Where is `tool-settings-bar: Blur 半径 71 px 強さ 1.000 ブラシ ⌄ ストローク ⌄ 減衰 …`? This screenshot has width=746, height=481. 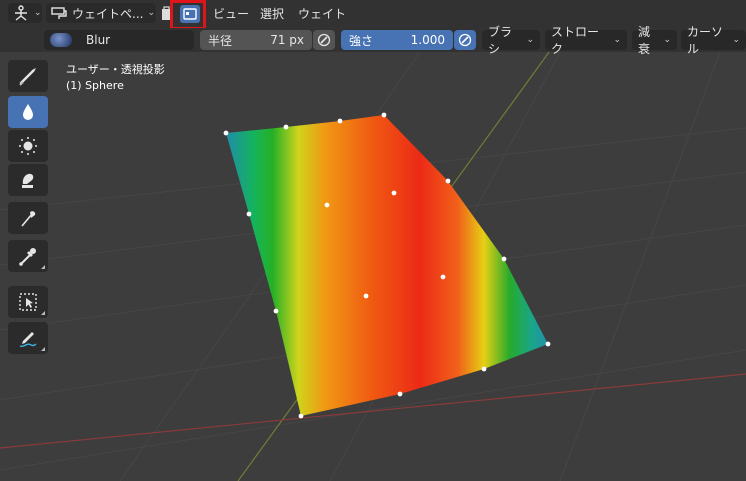
tool-settings-bar: Blur 半径 71 px 強さ 1.000 ブラシ ⌄ ストローク ⌄ 減衰 … is located at coordinates (373, 40).